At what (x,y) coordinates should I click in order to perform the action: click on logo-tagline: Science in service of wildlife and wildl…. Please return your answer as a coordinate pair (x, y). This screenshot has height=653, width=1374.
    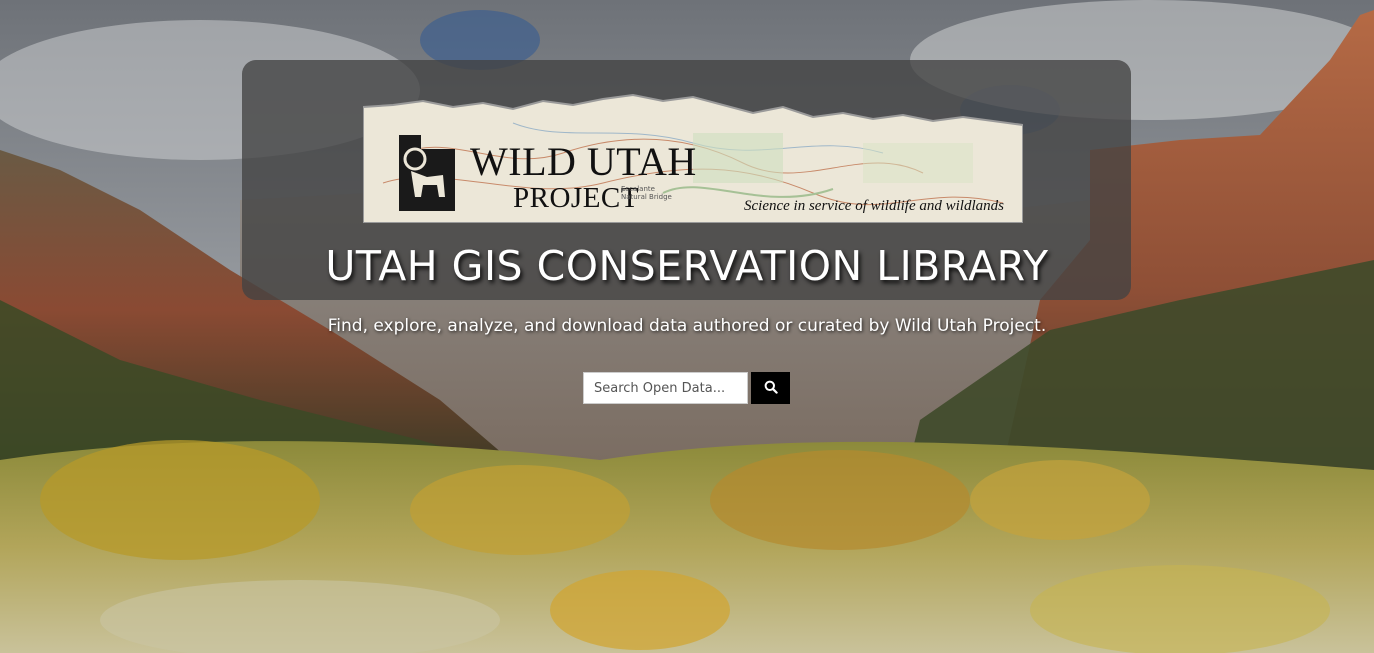
    Looking at the image, I should click on (874, 206).